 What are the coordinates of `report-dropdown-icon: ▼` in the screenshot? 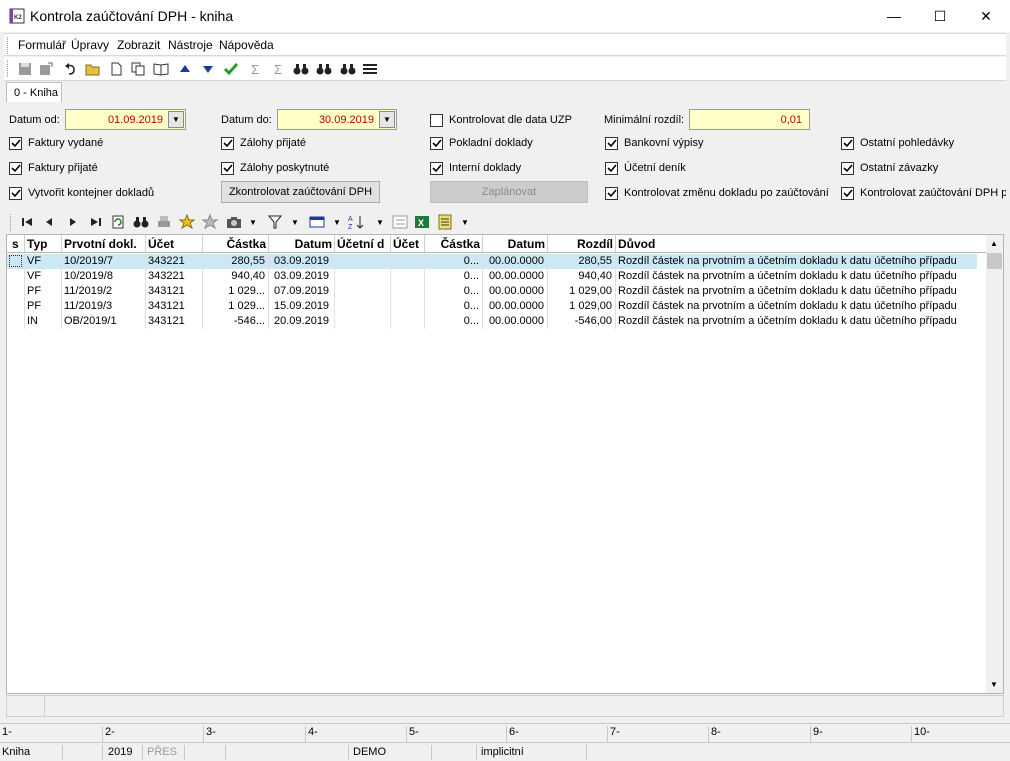 It's located at (465, 222).